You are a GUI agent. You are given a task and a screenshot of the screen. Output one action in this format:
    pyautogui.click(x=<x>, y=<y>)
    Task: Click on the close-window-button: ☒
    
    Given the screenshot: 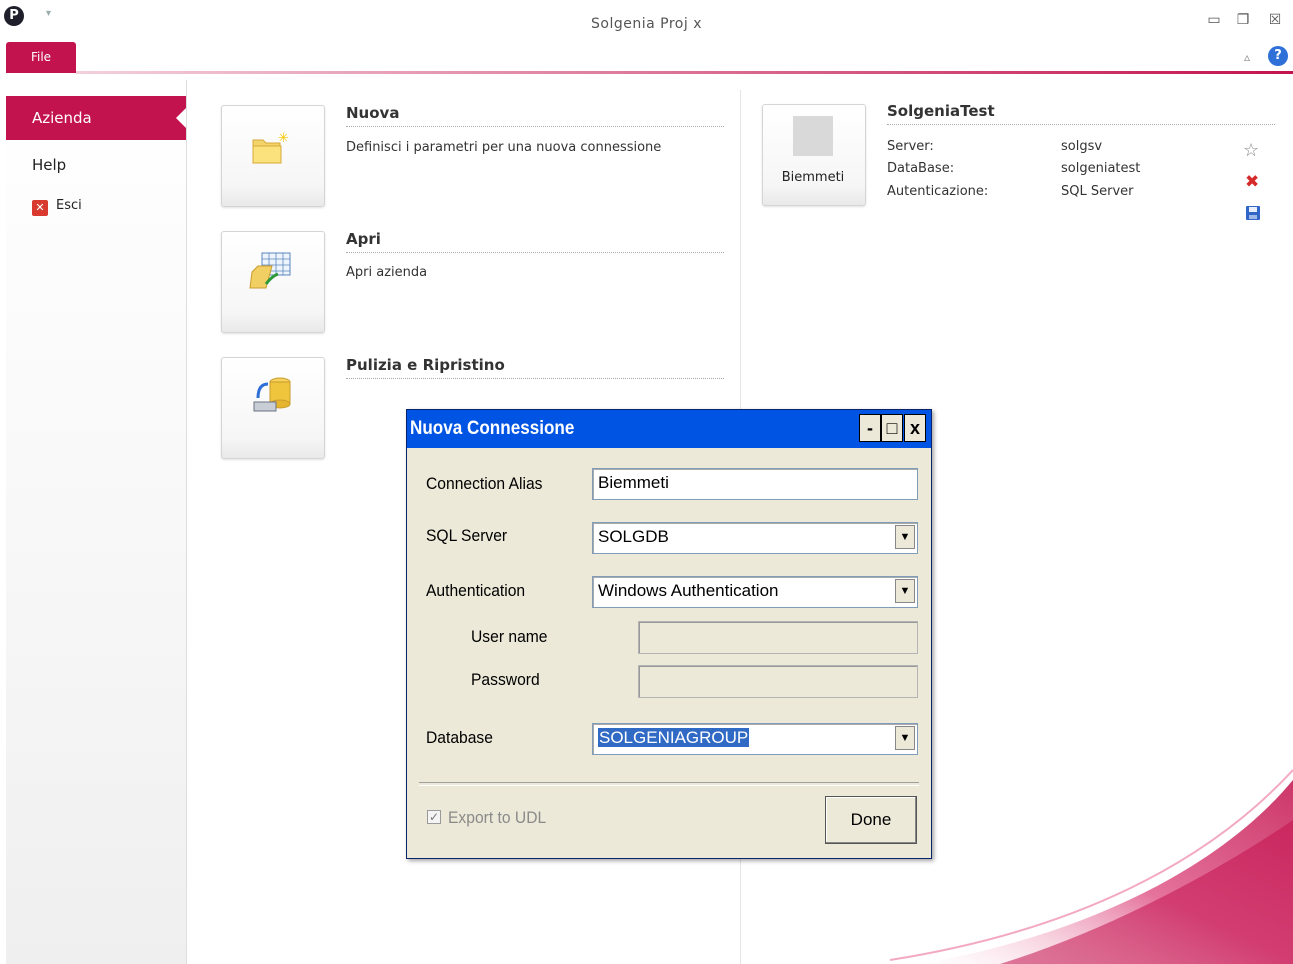 What is the action you would take?
    pyautogui.click(x=1275, y=20)
    